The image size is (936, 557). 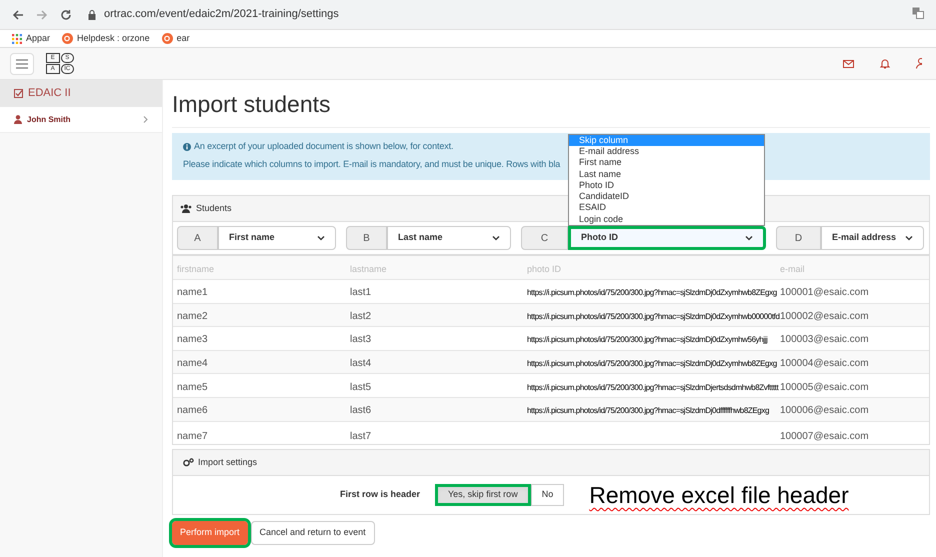 I want to click on bell-icon, so click(x=885, y=63).